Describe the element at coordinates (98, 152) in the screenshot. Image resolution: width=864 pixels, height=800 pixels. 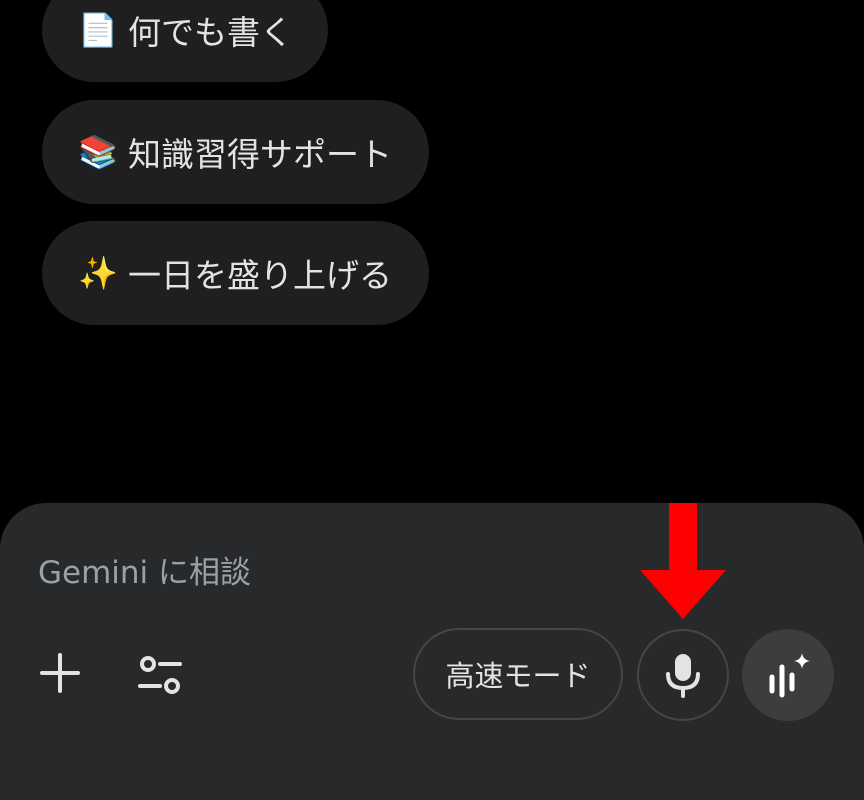
I see `books-icon: 📚` at that location.